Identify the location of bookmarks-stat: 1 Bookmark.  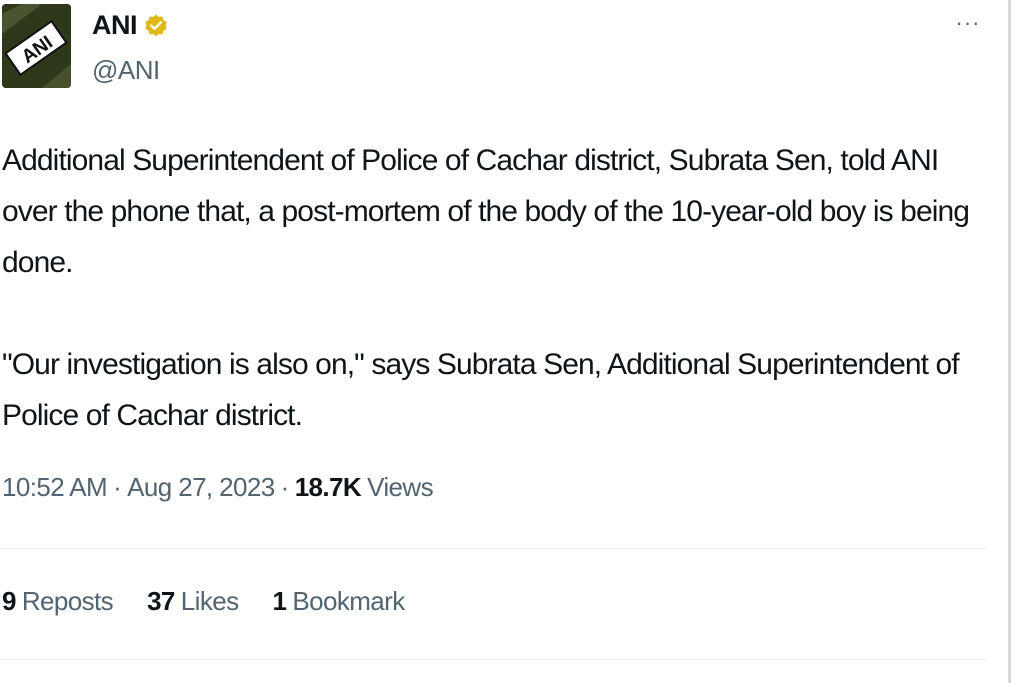
(339, 601).